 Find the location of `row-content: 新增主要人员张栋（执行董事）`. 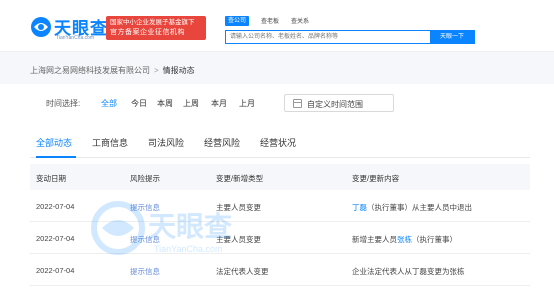

row-content: 新增主要人员张栋（执行董事） is located at coordinates (404, 239).